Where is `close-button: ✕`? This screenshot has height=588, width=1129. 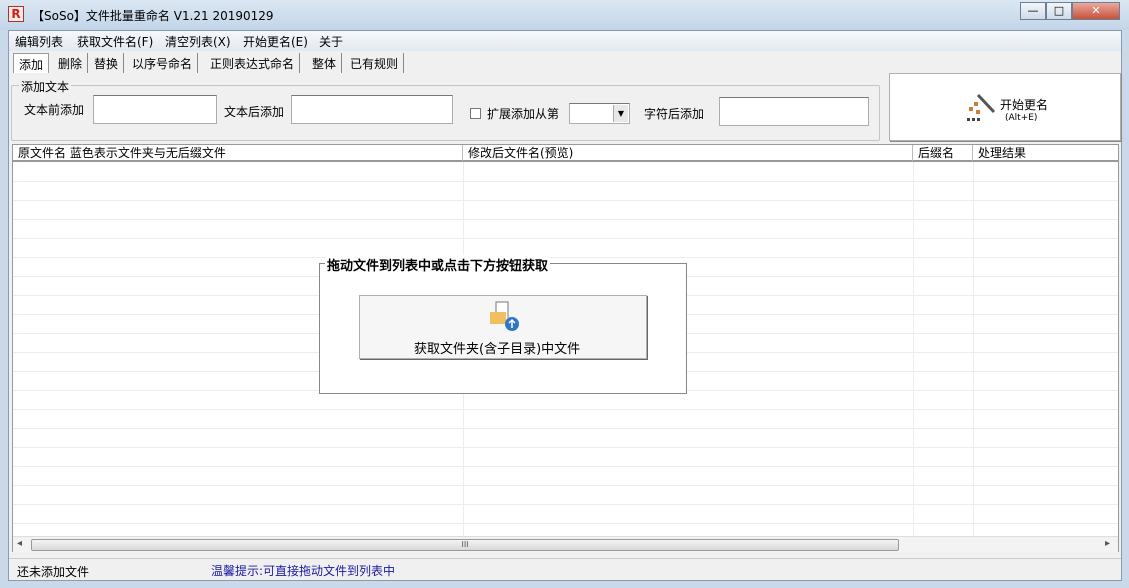
close-button: ✕ is located at coordinates (1096, 11).